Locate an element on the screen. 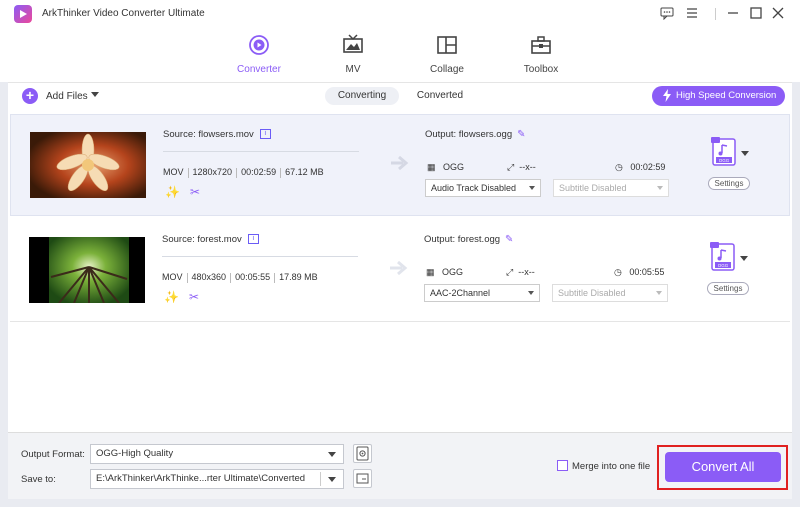 This screenshot has width=800, height=507. arrow-right-icon is located at coordinates (400, 163).